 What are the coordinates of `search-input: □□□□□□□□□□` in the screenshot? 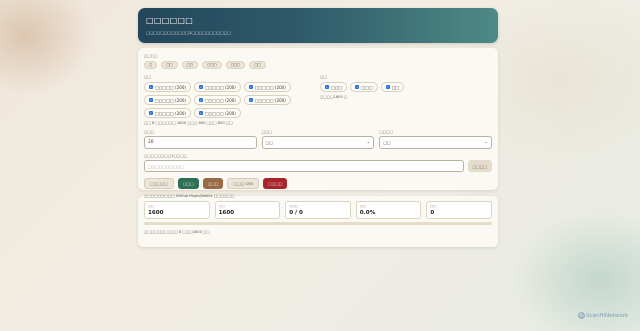 It's located at (304, 166).